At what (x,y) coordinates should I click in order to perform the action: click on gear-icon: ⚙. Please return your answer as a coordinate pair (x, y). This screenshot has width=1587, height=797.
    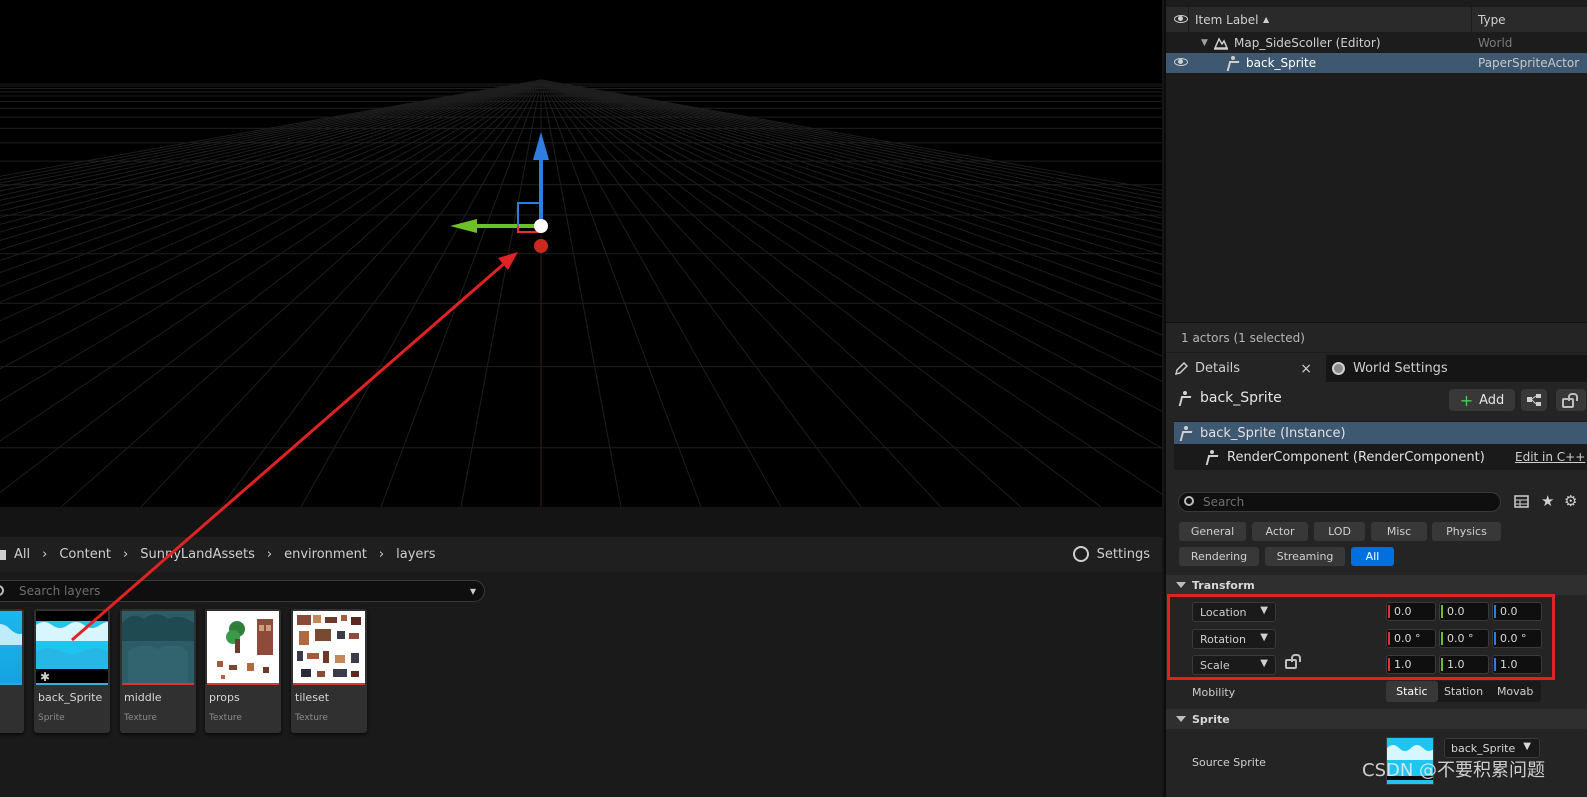
    Looking at the image, I should click on (1570, 501).